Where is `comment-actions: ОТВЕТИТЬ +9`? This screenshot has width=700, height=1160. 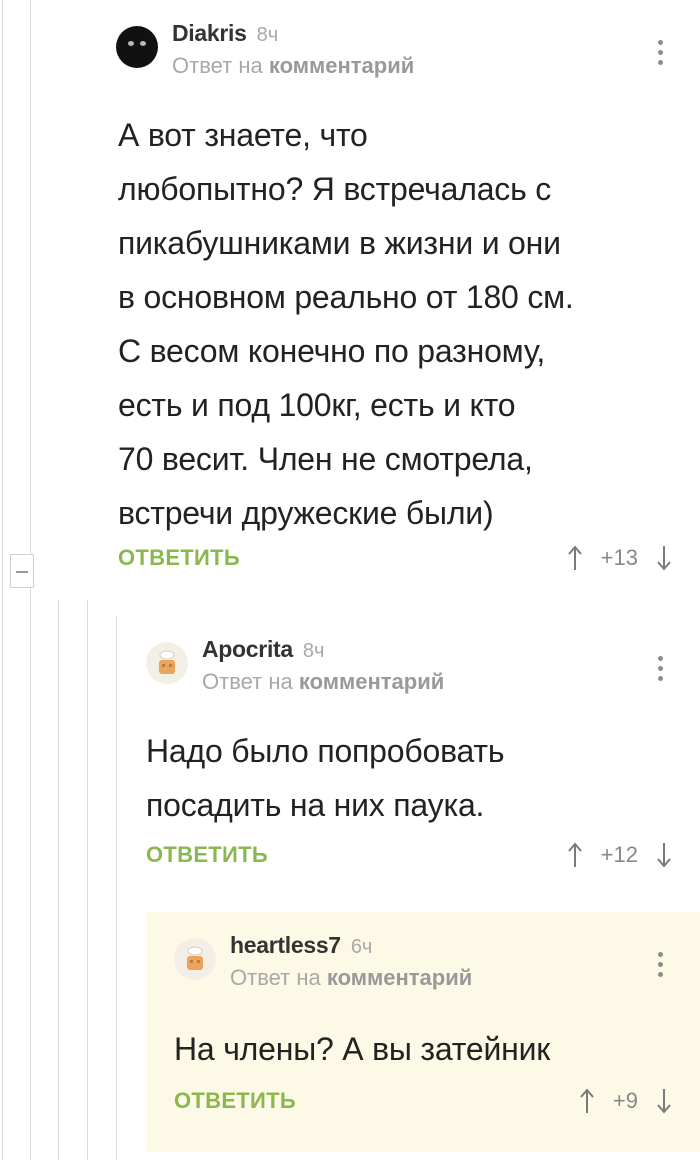
comment-actions: ОТВЕТИТЬ +9 is located at coordinates (423, 1101).